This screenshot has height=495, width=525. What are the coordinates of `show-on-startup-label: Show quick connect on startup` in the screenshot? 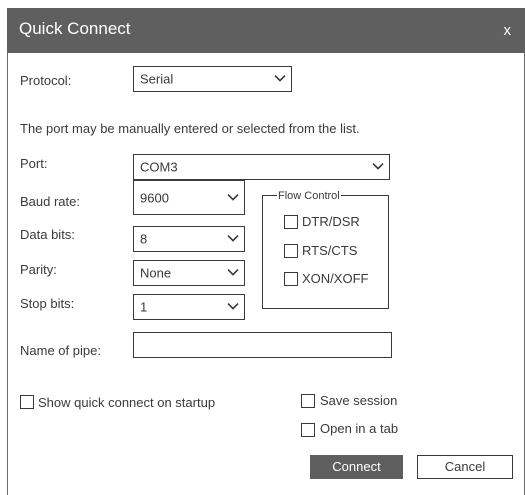 It's located at (127, 402).